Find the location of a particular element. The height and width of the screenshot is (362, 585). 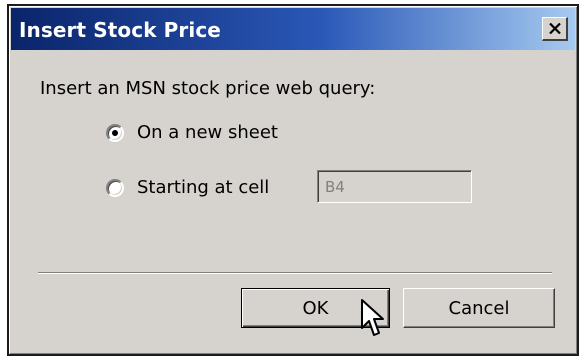

dialog-title: Insert Stock Price is located at coordinates (120, 30).